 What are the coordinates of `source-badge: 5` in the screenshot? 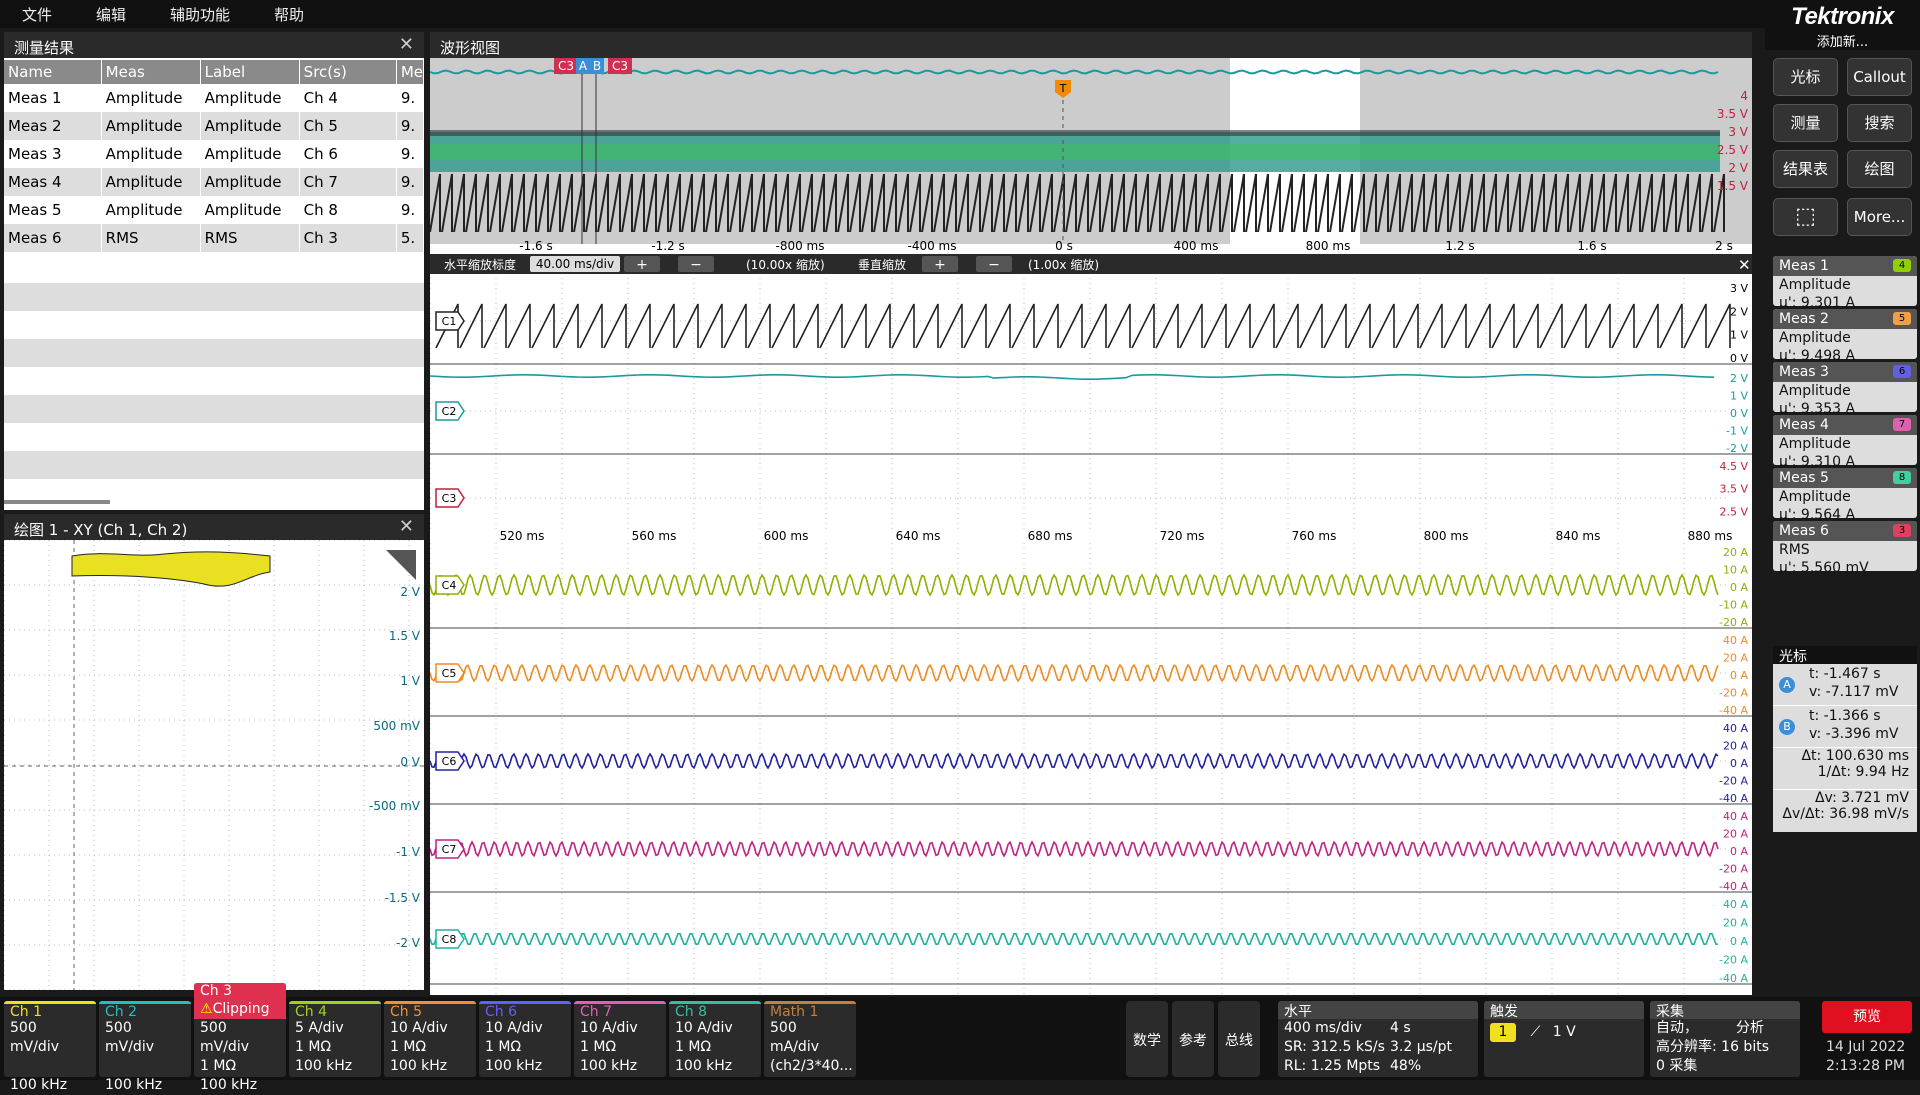 It's located at (1902, 318).